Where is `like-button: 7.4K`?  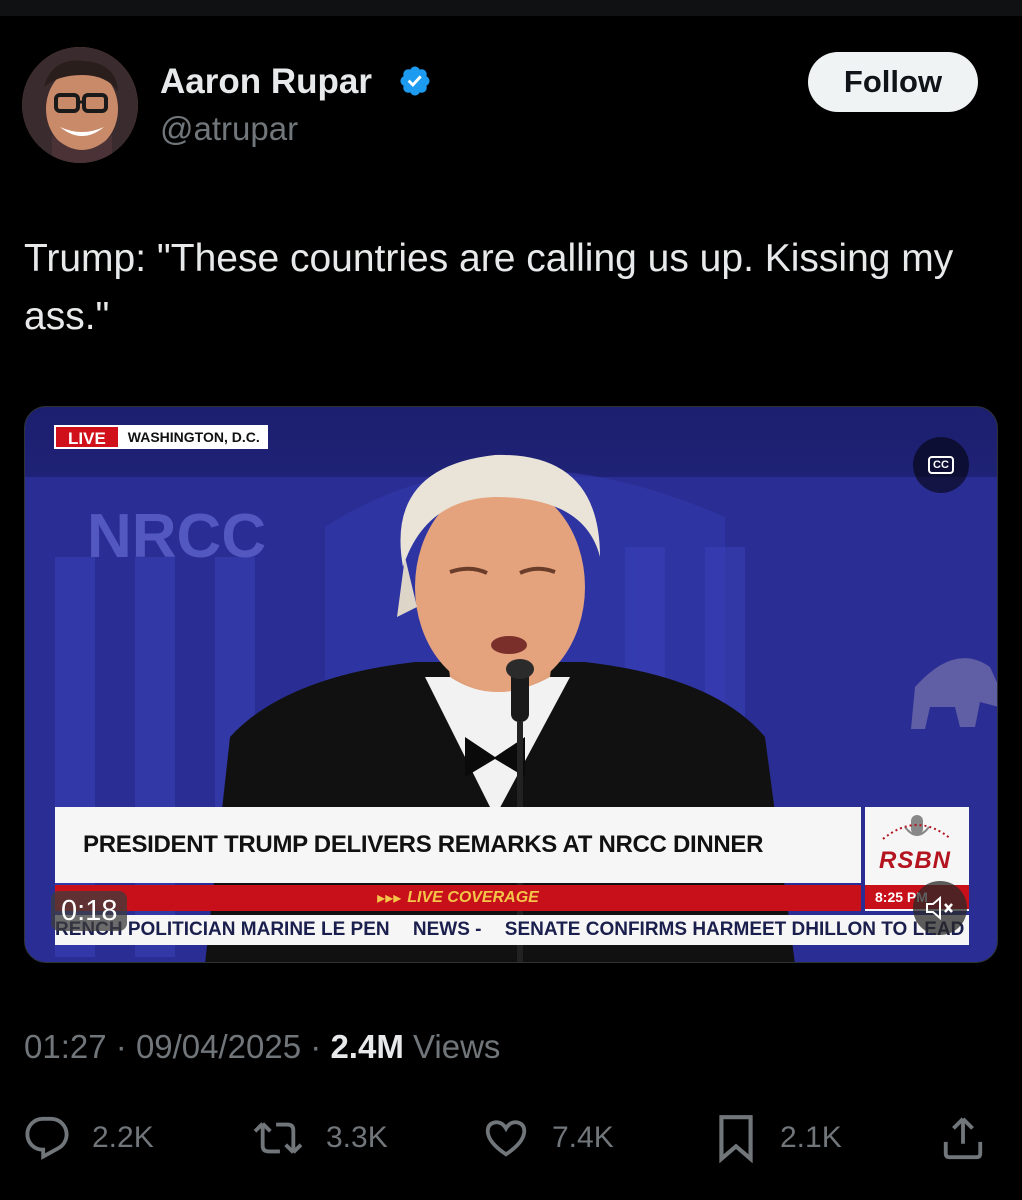 like-button: 7.4K is located at coordinates (548, 1138).